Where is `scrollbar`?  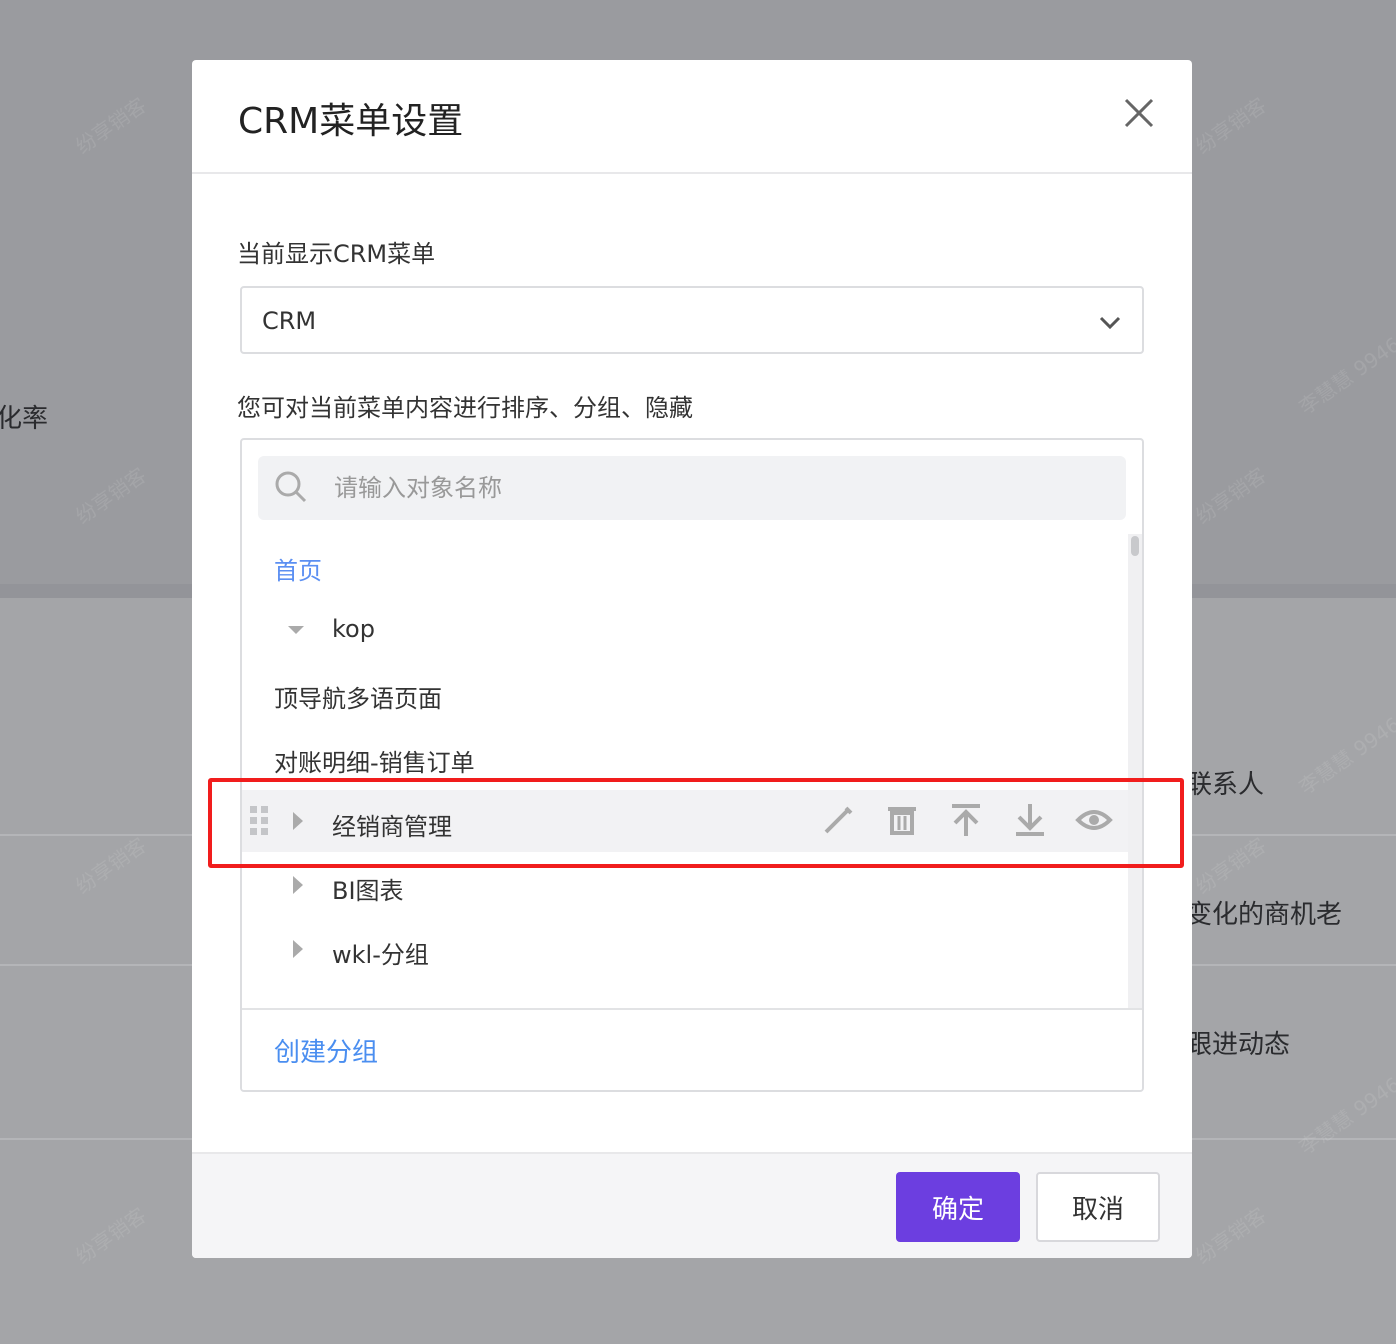
scrollbar is located at coordinates (1135, 771).